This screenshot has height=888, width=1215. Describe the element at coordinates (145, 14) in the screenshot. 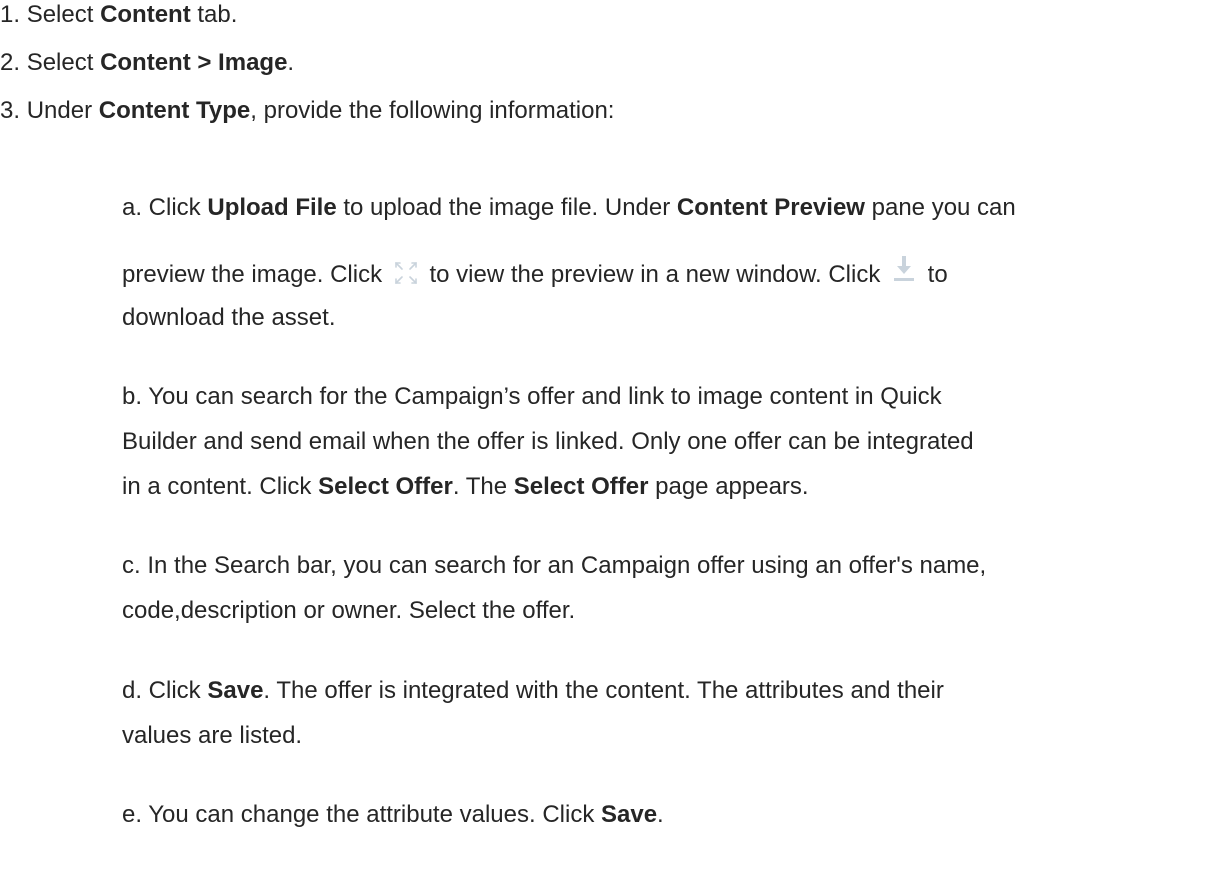

I see `step-1-bold: Content` at that location.